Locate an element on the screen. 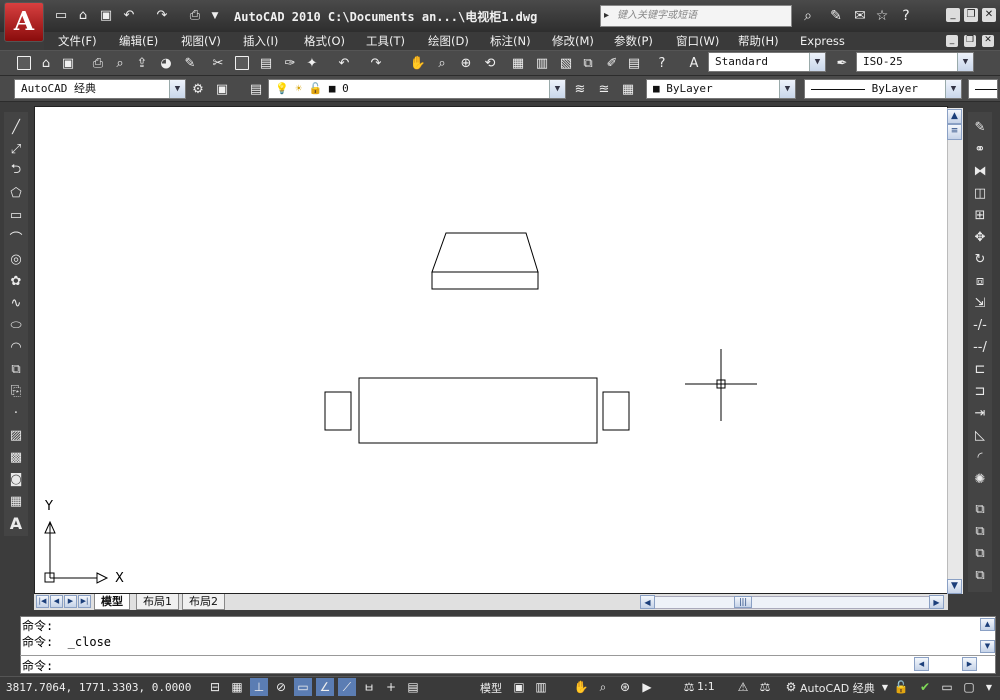 This screenshot has height=700, width=1000. dim-style-select: ISO-25 ▼ is located at coordinates (915, 62).